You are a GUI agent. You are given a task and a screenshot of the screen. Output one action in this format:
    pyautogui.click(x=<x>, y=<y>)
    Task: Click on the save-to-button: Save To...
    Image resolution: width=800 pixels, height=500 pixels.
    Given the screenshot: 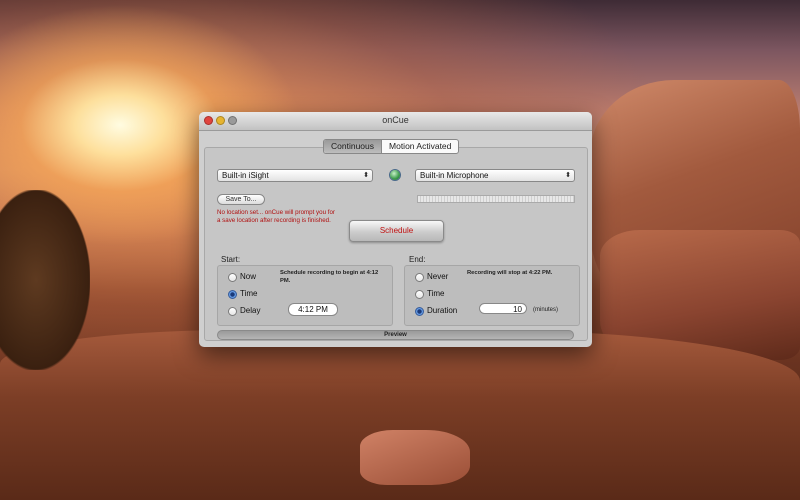 What is the action you would take?
    pyautogui.click(x=241, y=199)
    